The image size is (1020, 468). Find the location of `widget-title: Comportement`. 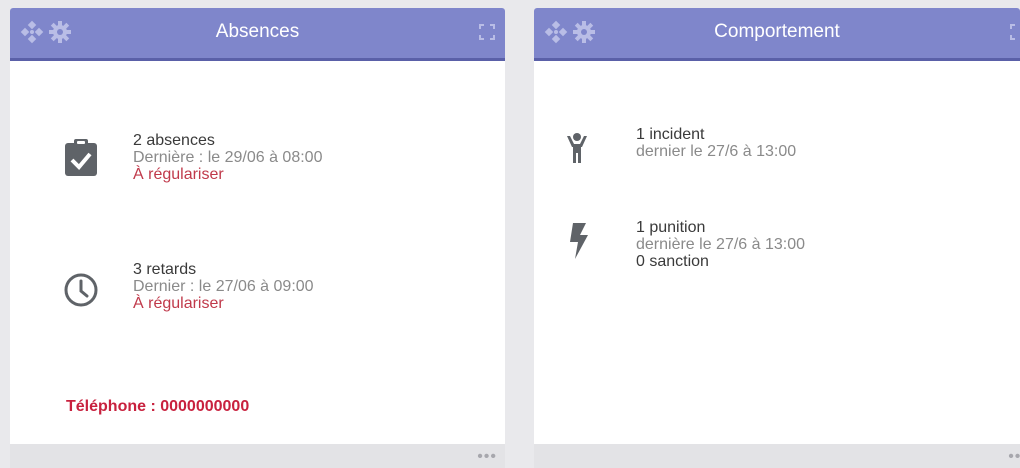

widget-title: Comportement is located at coordinates (777, 31).